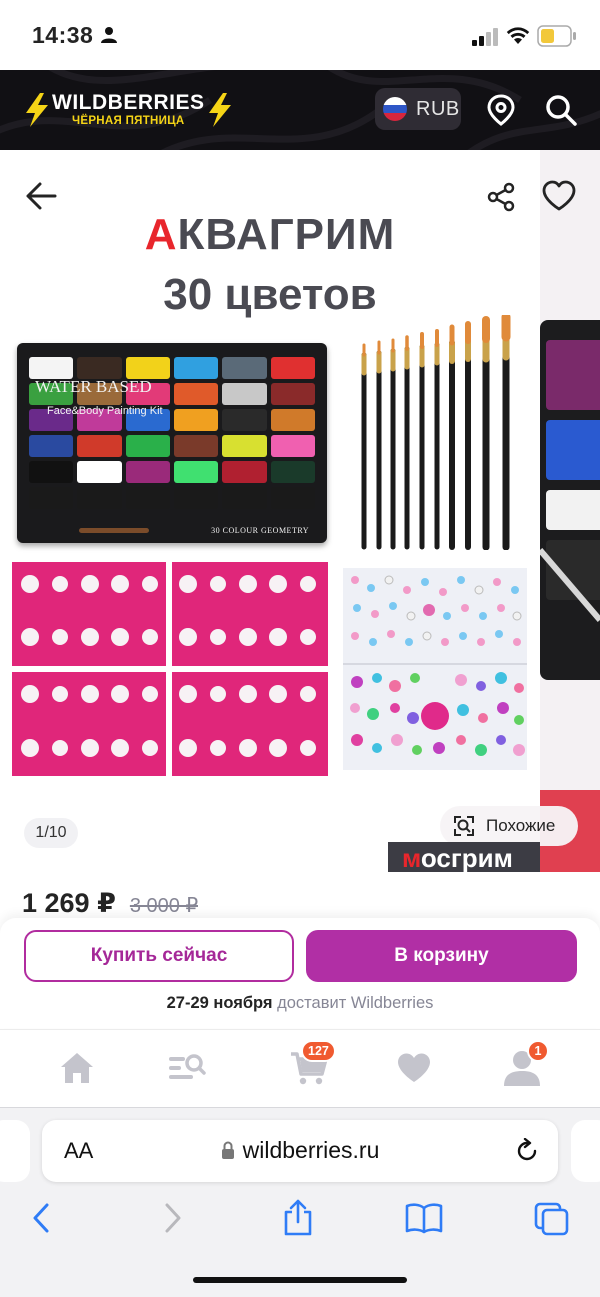 Image resolution: width=600 pixels, height=1297 pixels. Describe the element at coordinates (93, 386) in the screenshot. I see `palette-label-main: WATER BASED` at that location.